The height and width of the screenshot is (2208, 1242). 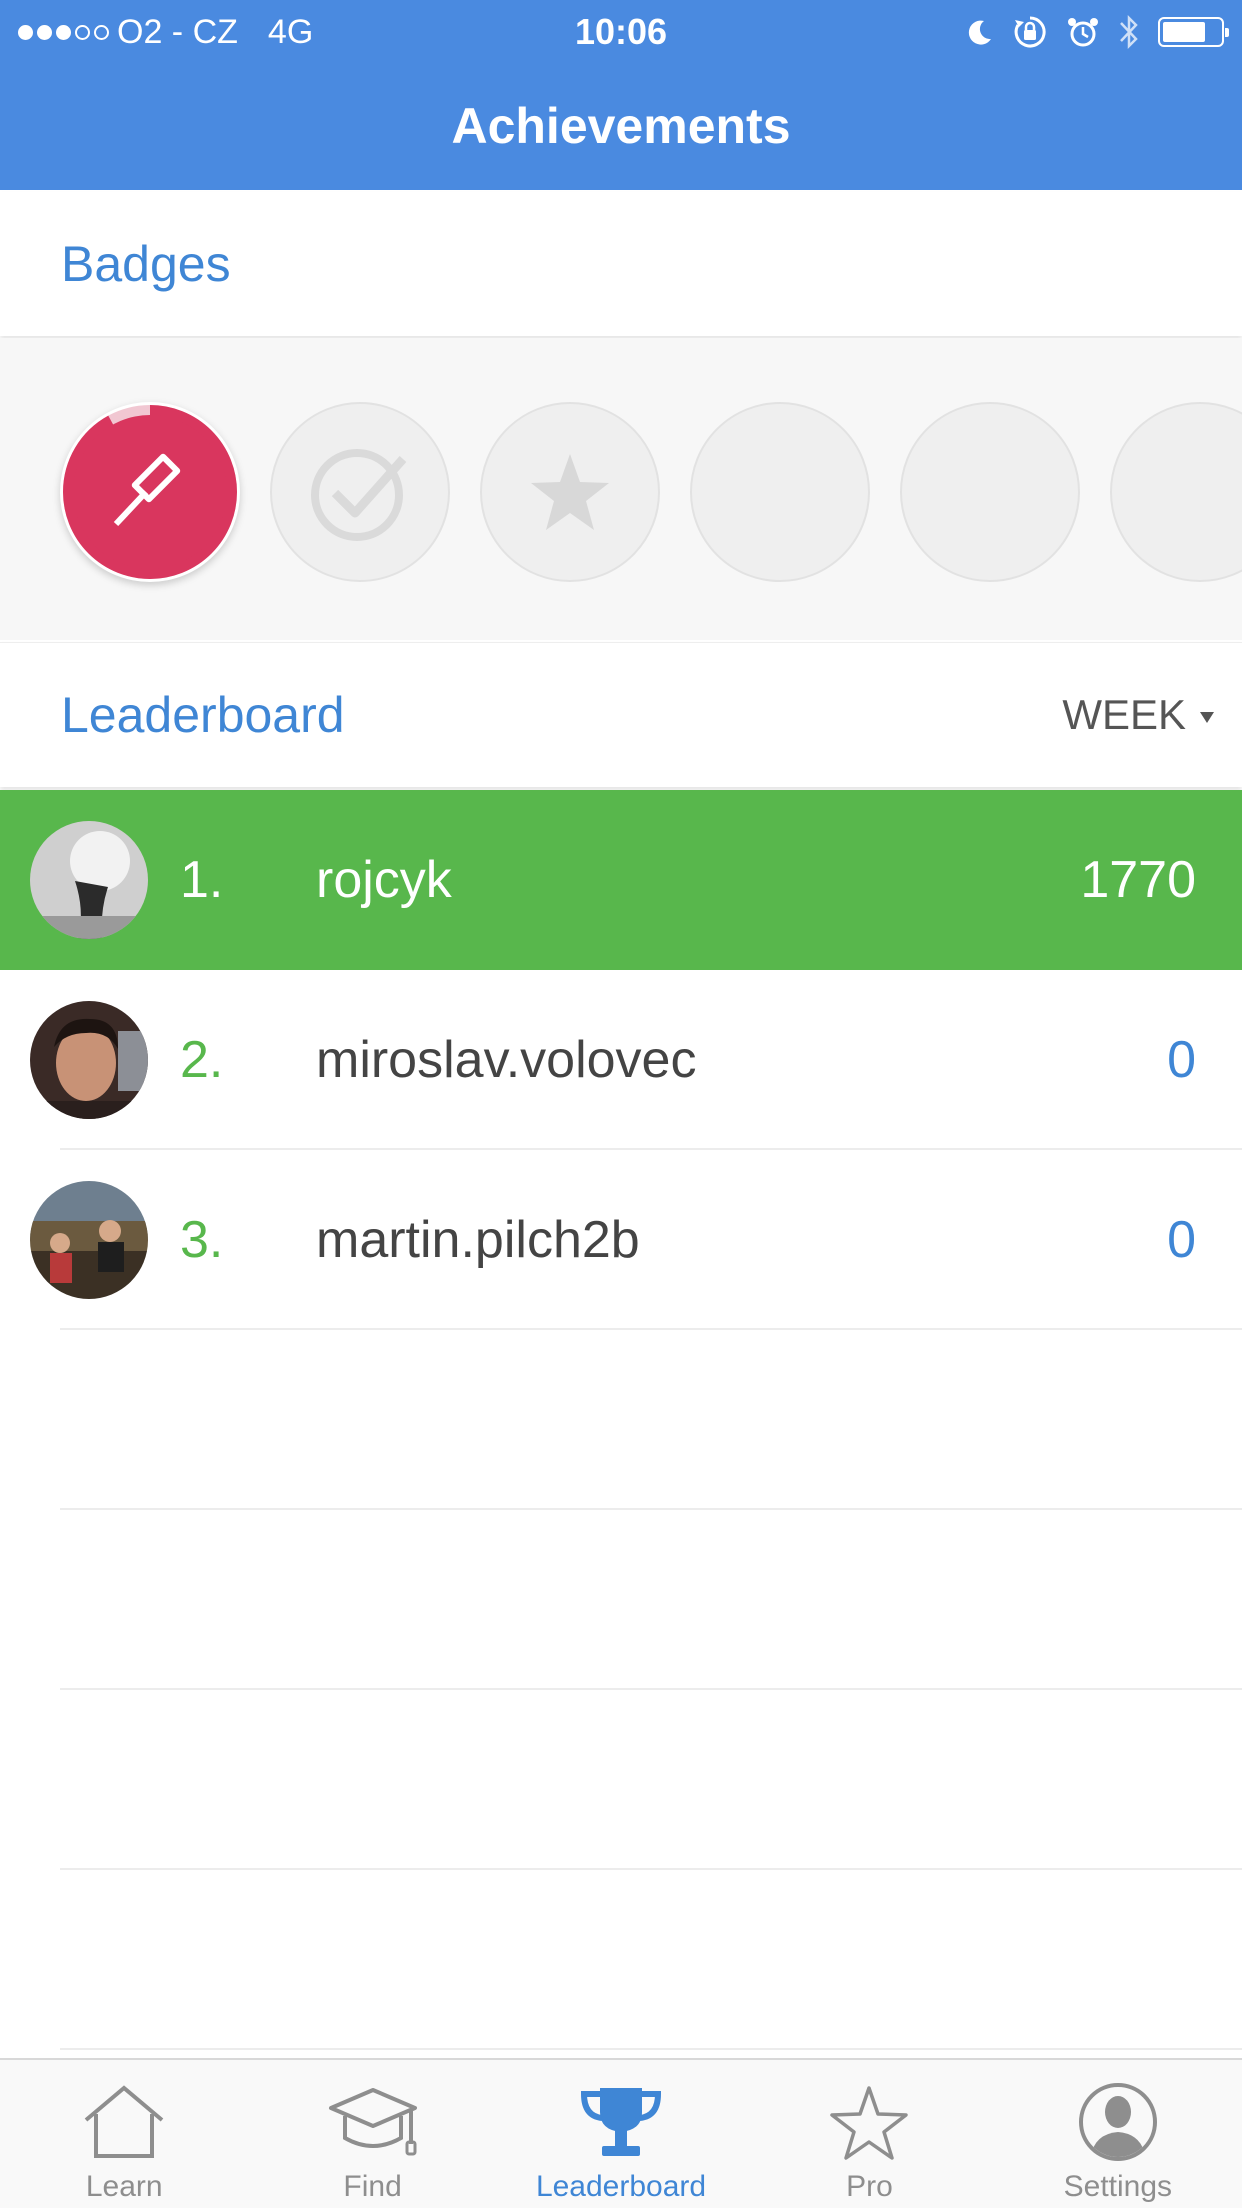 I want to click on score: 1770, so click(x=1138, y=880).